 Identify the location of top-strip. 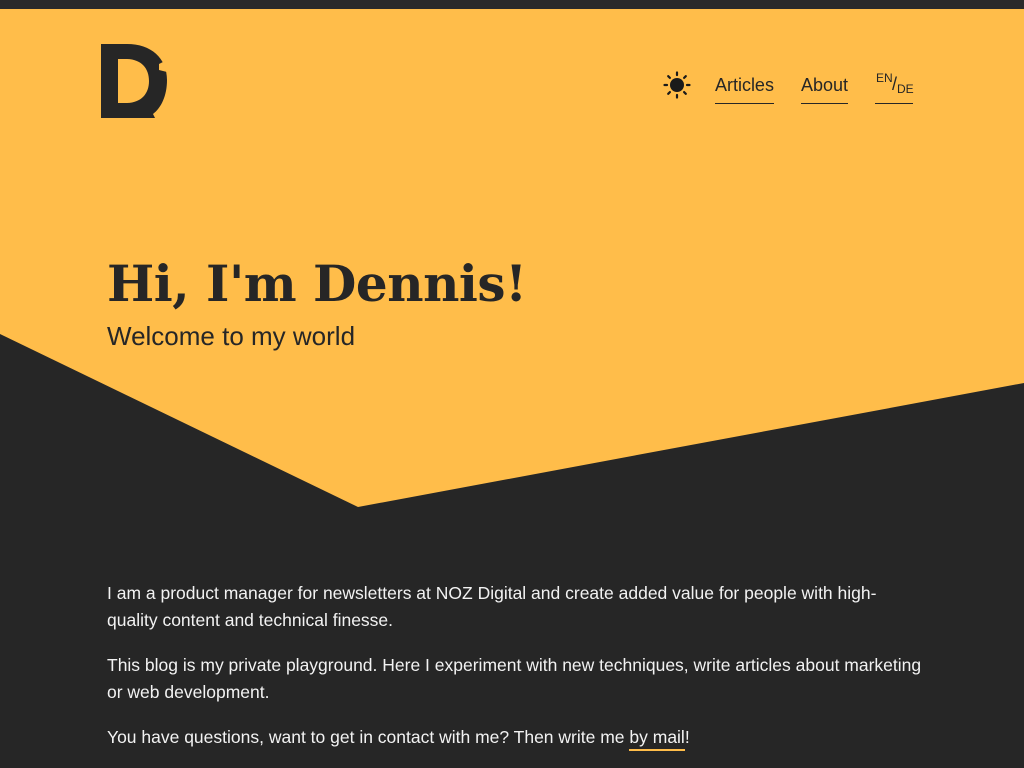
(512, 4).